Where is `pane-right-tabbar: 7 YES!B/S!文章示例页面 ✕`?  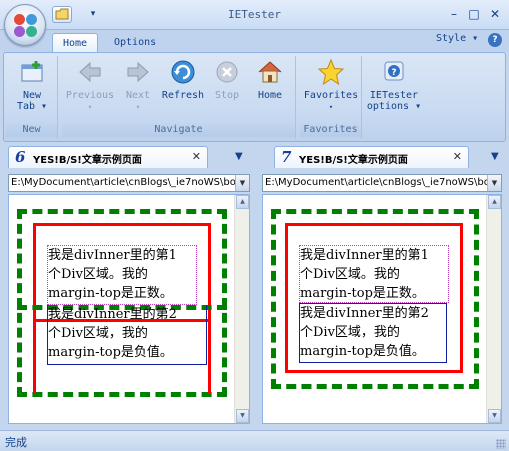 pane-right-tabbar: 7 YES!B/S!文章示例页面 ✕ is located at coordinates (382, 157).